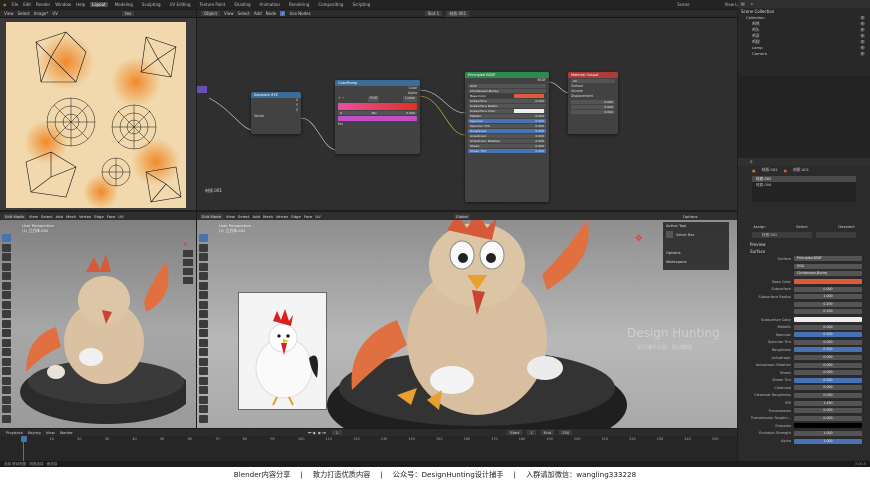 The height and width of the screenshot is (482, 870). I want to click on properties-search-icon: ⌕, so click(751, 162).